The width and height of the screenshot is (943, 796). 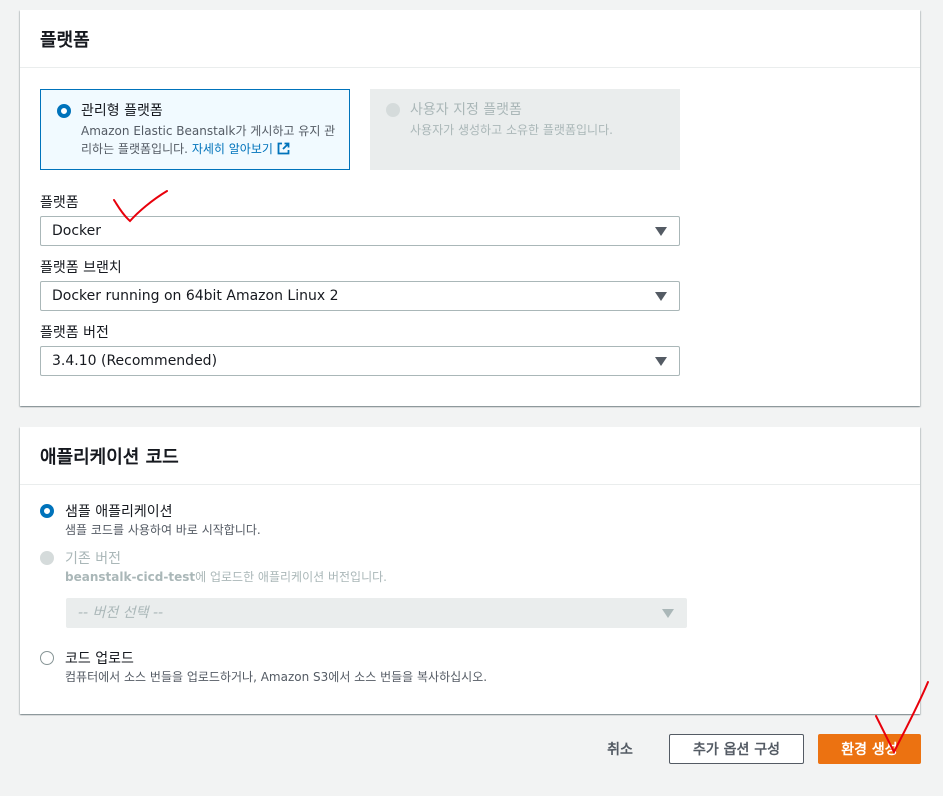 What do you see at coordinates (360, 296) in the screenshot?
I see `platform-branch-select: Docker running on 64bit Amazon Linux 2` at bounding box center [360, 296].